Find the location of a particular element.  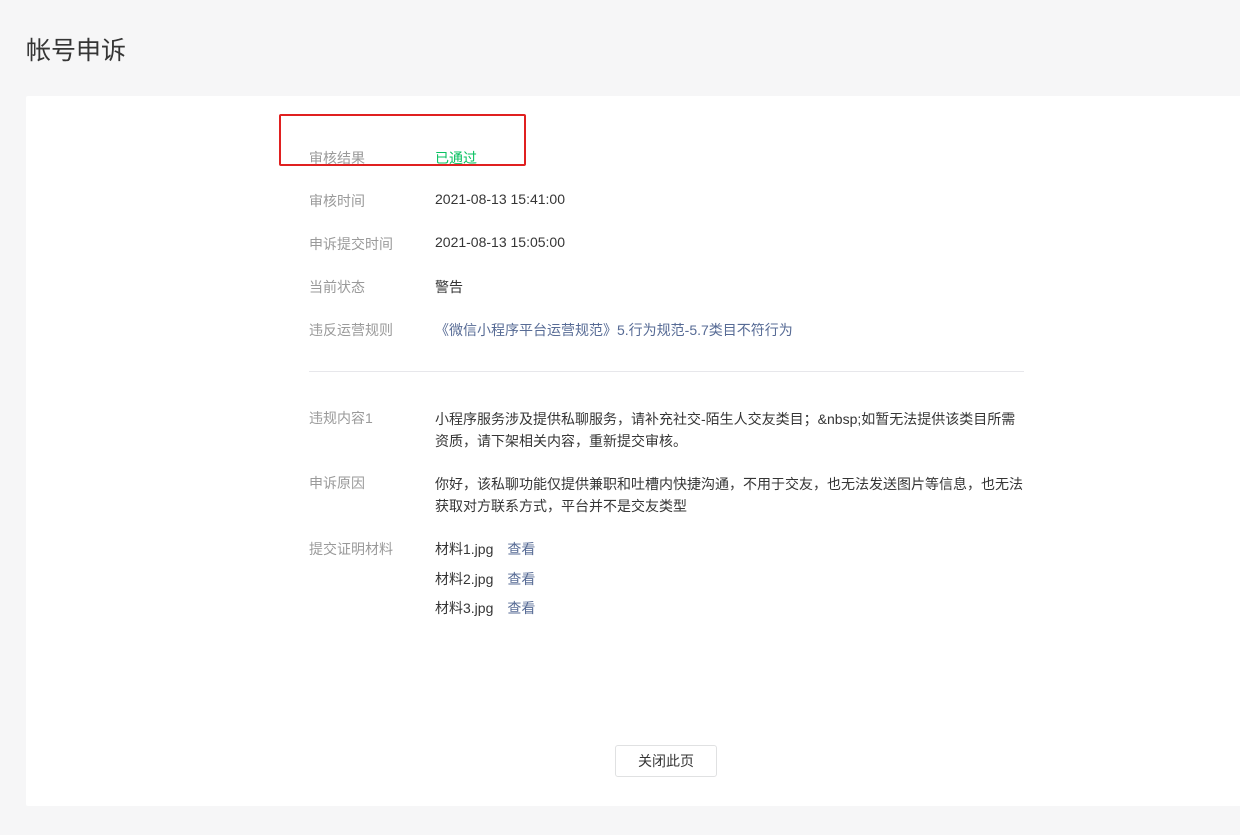

material-item: 材料3.jpg 查看 is located at coordinates (485, 608).